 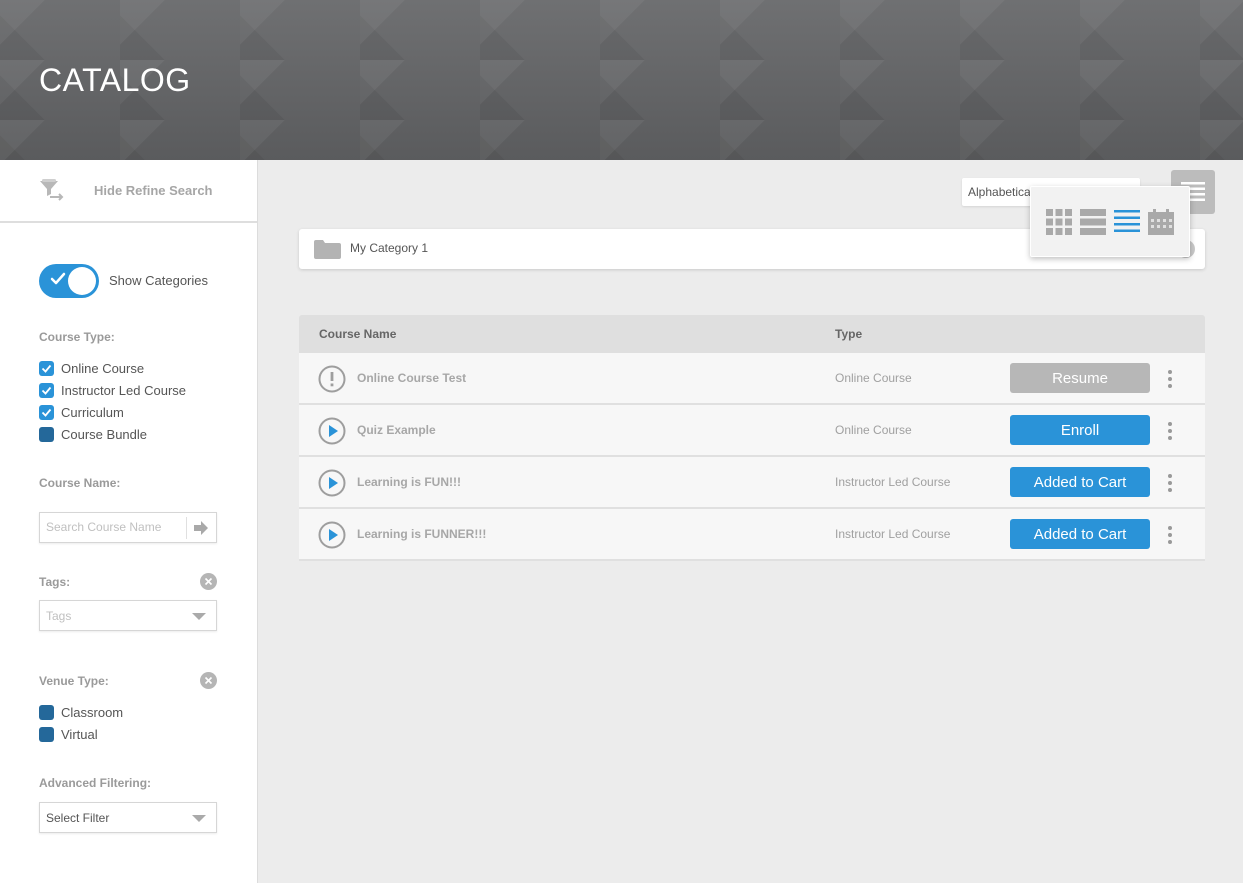 I want to click on toggle-knob, so click(x=82, y=281).